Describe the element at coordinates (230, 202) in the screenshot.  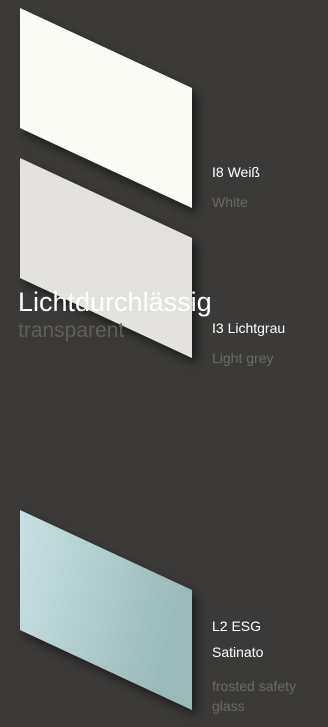
I see `white-english-label: White` at that location.